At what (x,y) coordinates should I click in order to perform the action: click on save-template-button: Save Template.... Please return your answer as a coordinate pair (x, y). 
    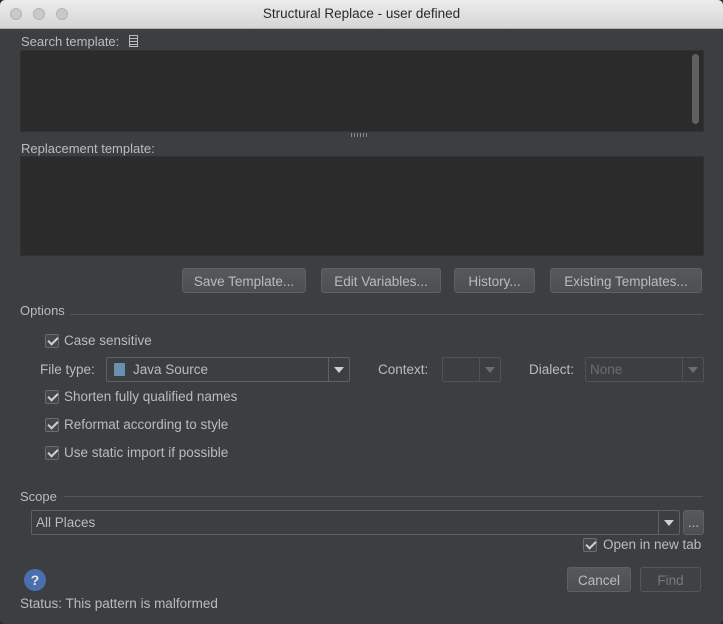
    Looking at the image, I should click on (244, 280).